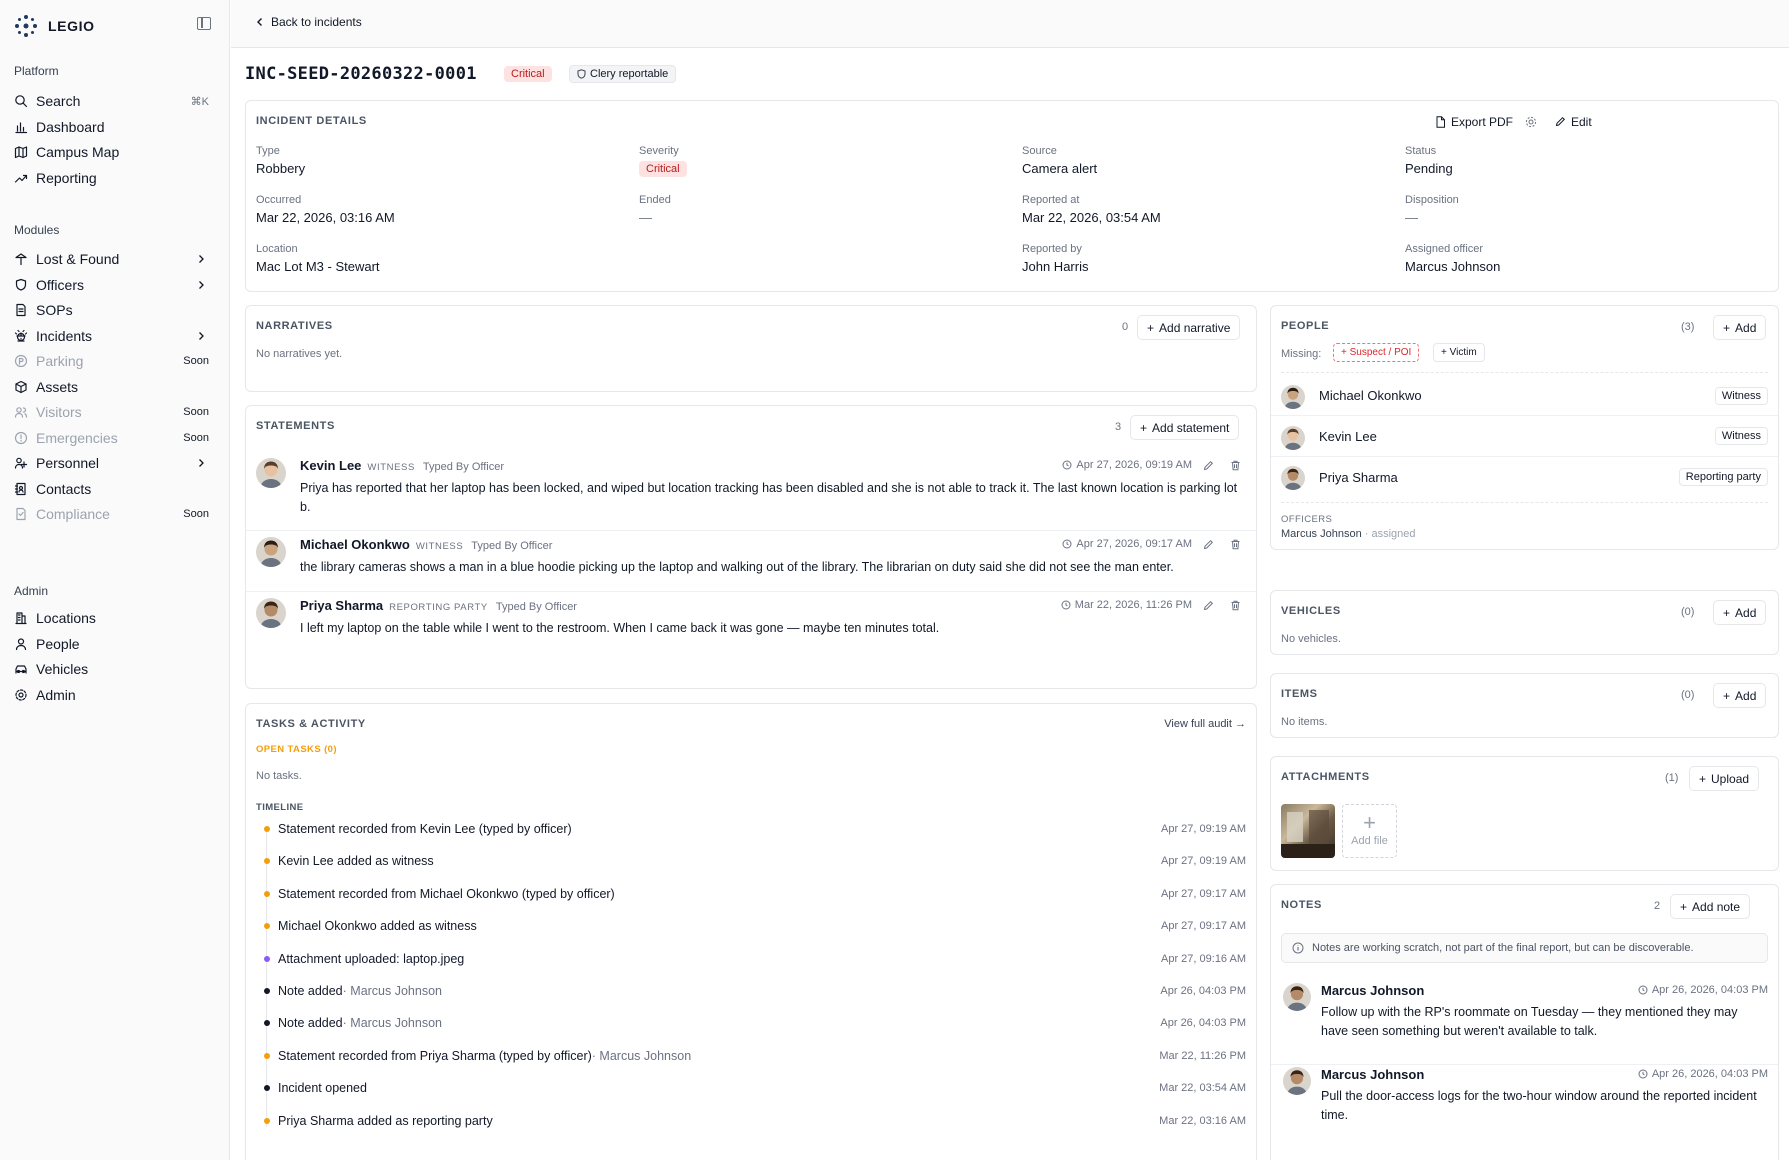 This screenshot has height=1160, width=1789. Describe the element at coordinates (1195, 327) in the screenshot. I see `add-narrative-label: Add narrative` at that location.